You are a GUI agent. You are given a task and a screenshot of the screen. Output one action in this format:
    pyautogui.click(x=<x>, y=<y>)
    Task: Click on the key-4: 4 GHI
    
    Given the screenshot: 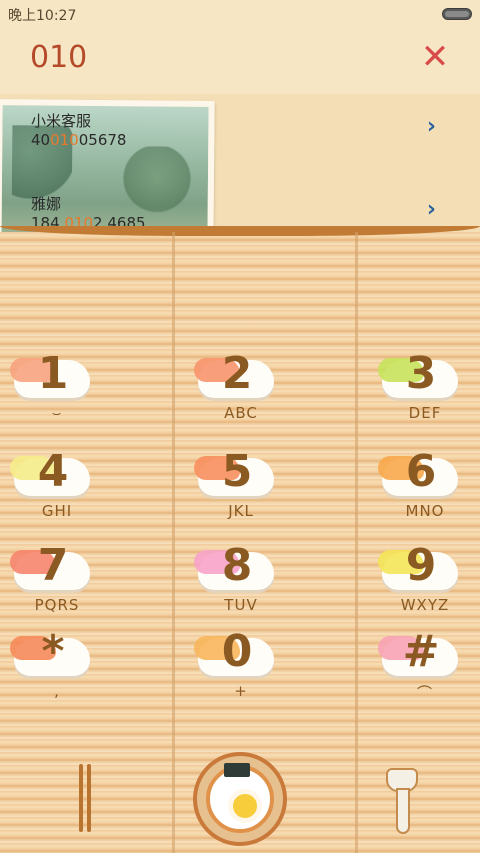 What is the action you would take?
    pyautogui.click(x=57, y=487)
    